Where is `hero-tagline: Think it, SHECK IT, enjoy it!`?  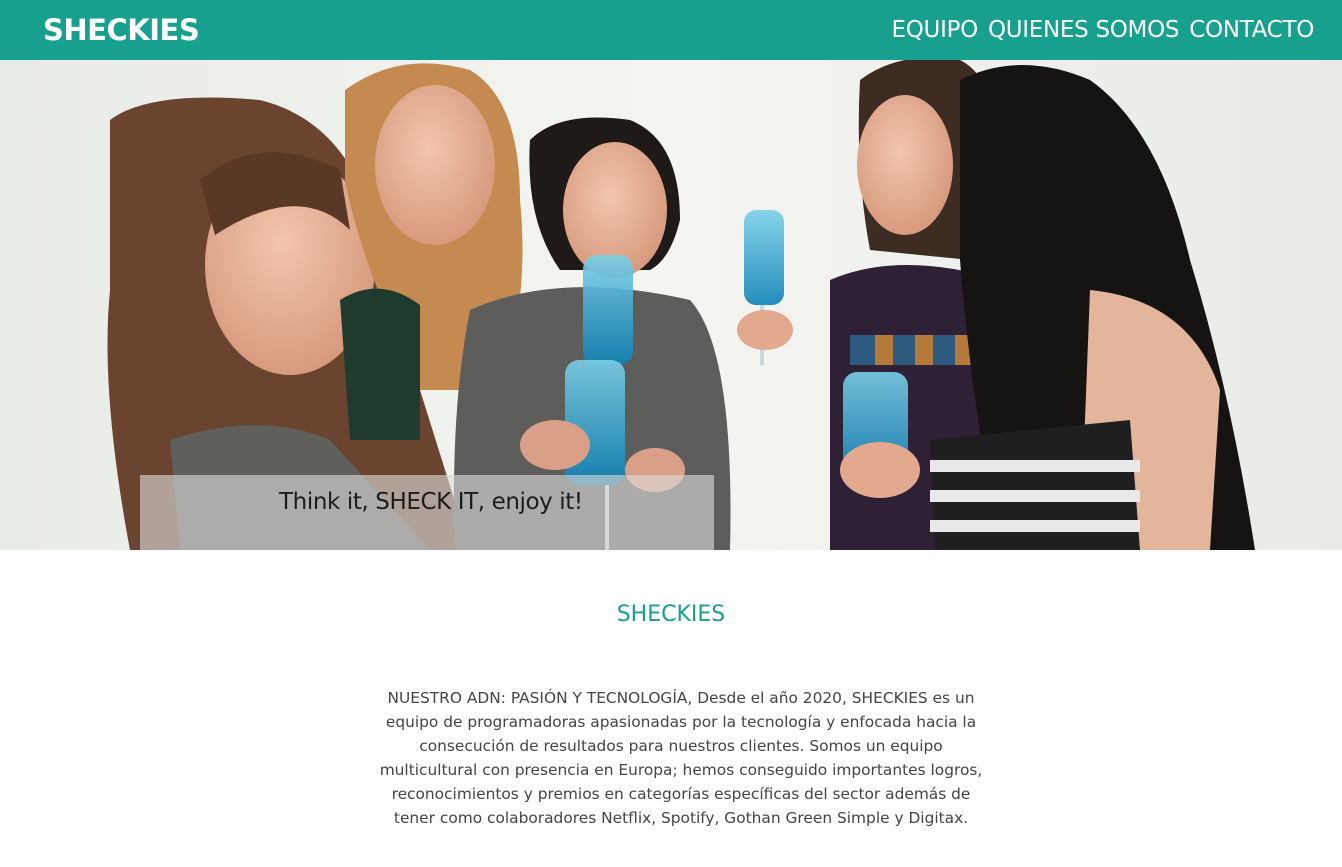 hero-tagline: Think it, SHECK IT, enjoy it! is located at coordinates (431, 502).